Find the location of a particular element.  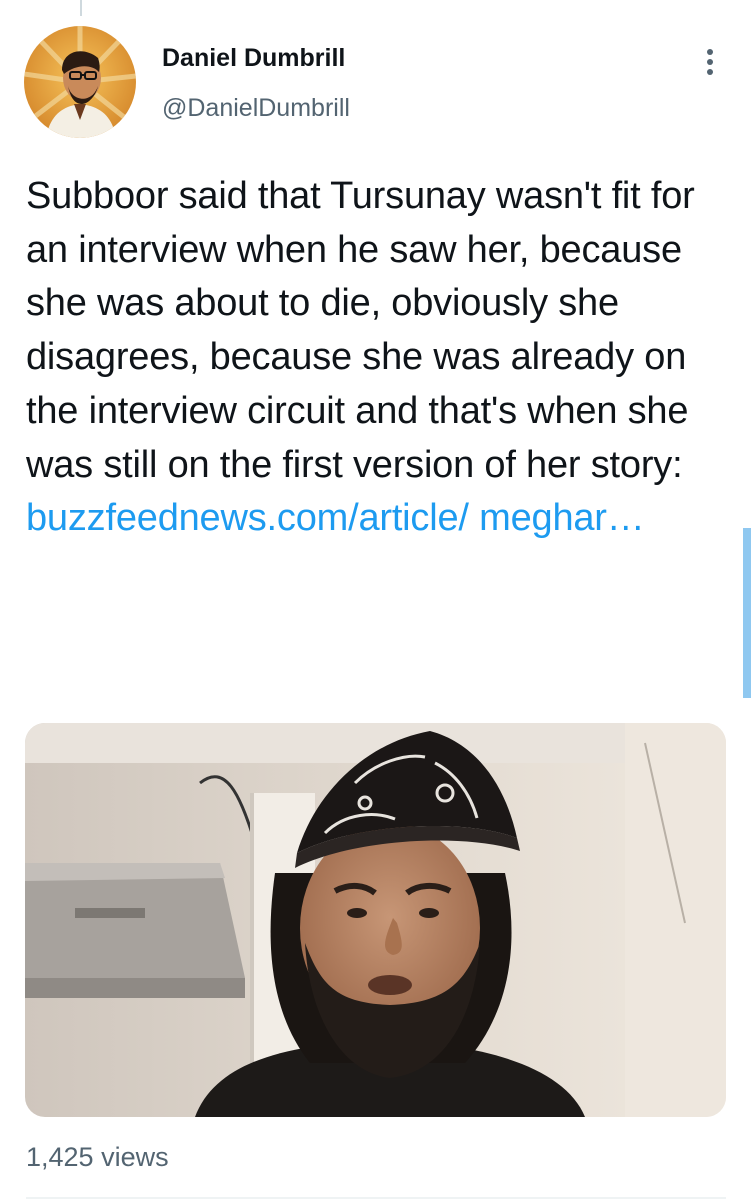

more-options-button is located at coordinates (710, 62).